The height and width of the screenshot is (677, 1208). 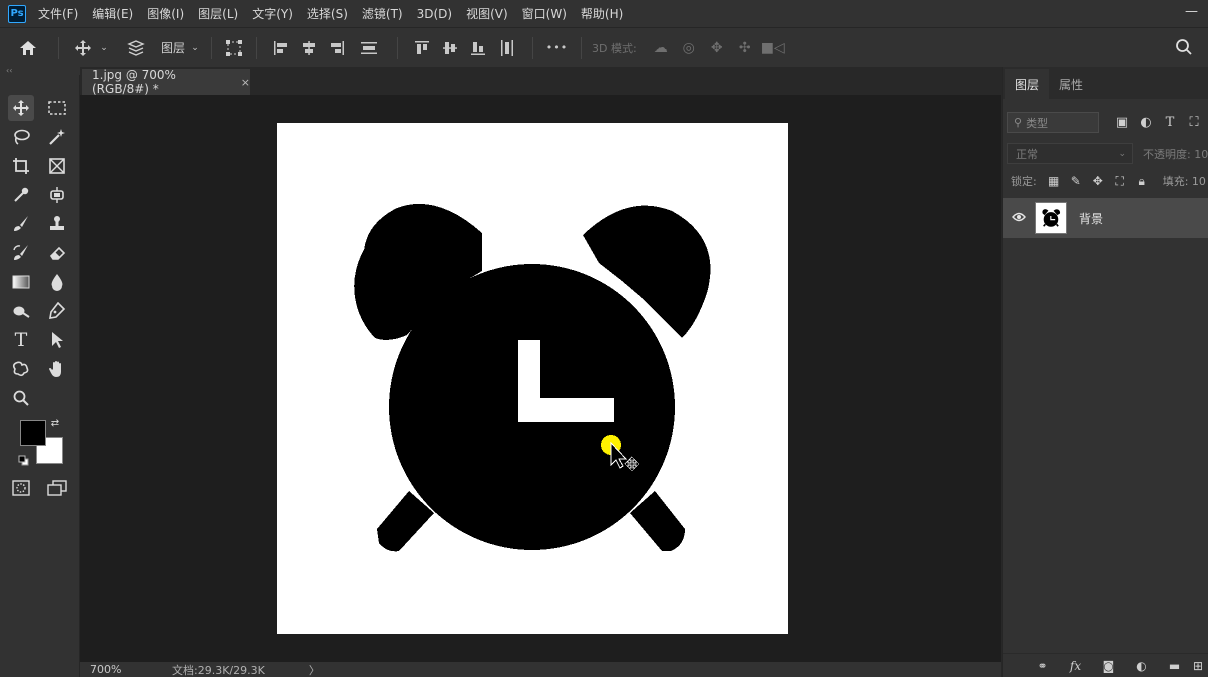 I want to click on menu-help: 帮助(H), so click(x=602, y=13).